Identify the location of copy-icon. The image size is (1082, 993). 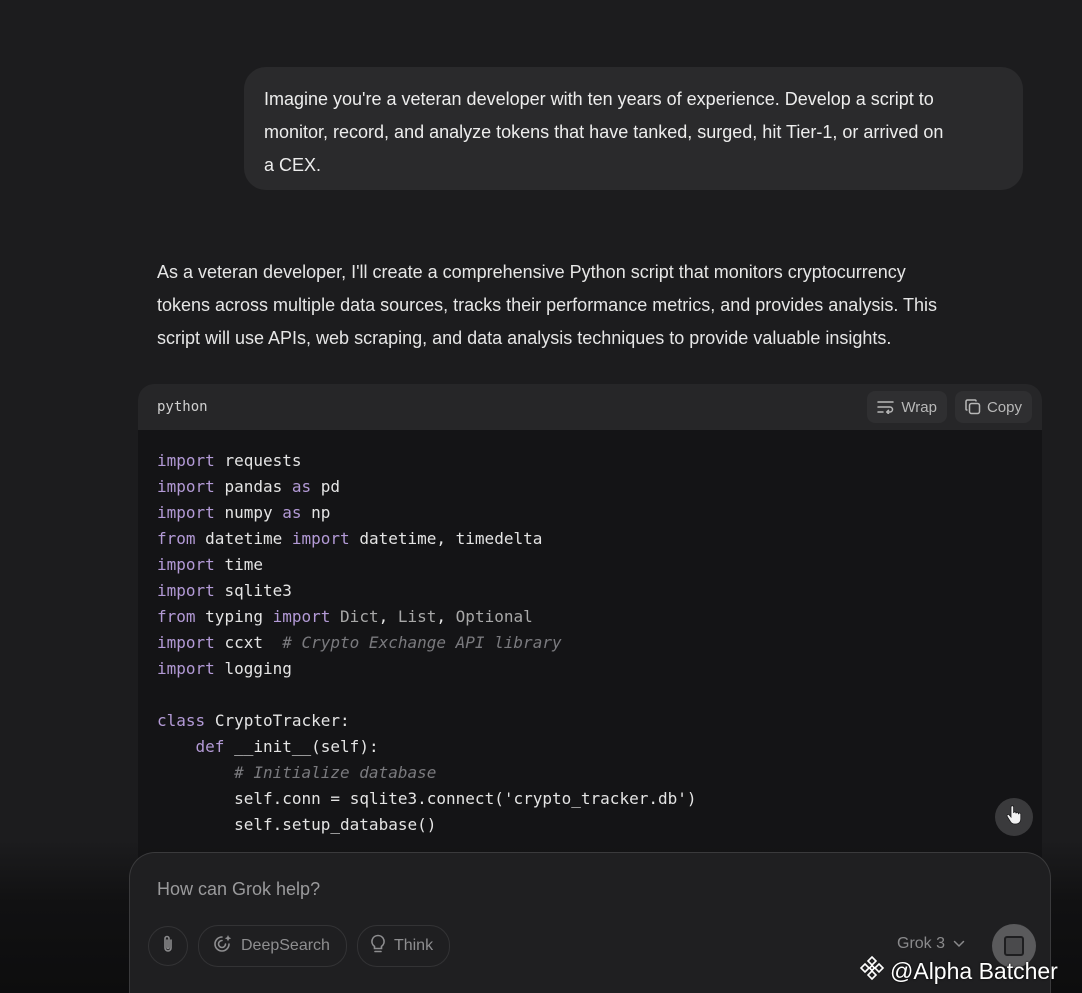
(973, 407).